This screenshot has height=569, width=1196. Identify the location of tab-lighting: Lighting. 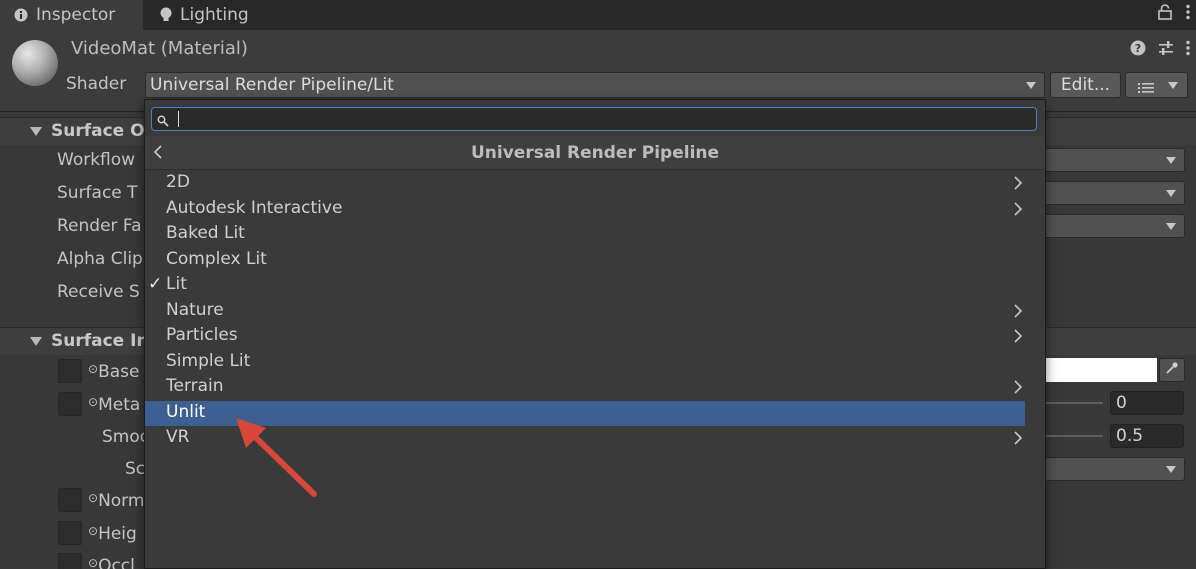
(204, 15).